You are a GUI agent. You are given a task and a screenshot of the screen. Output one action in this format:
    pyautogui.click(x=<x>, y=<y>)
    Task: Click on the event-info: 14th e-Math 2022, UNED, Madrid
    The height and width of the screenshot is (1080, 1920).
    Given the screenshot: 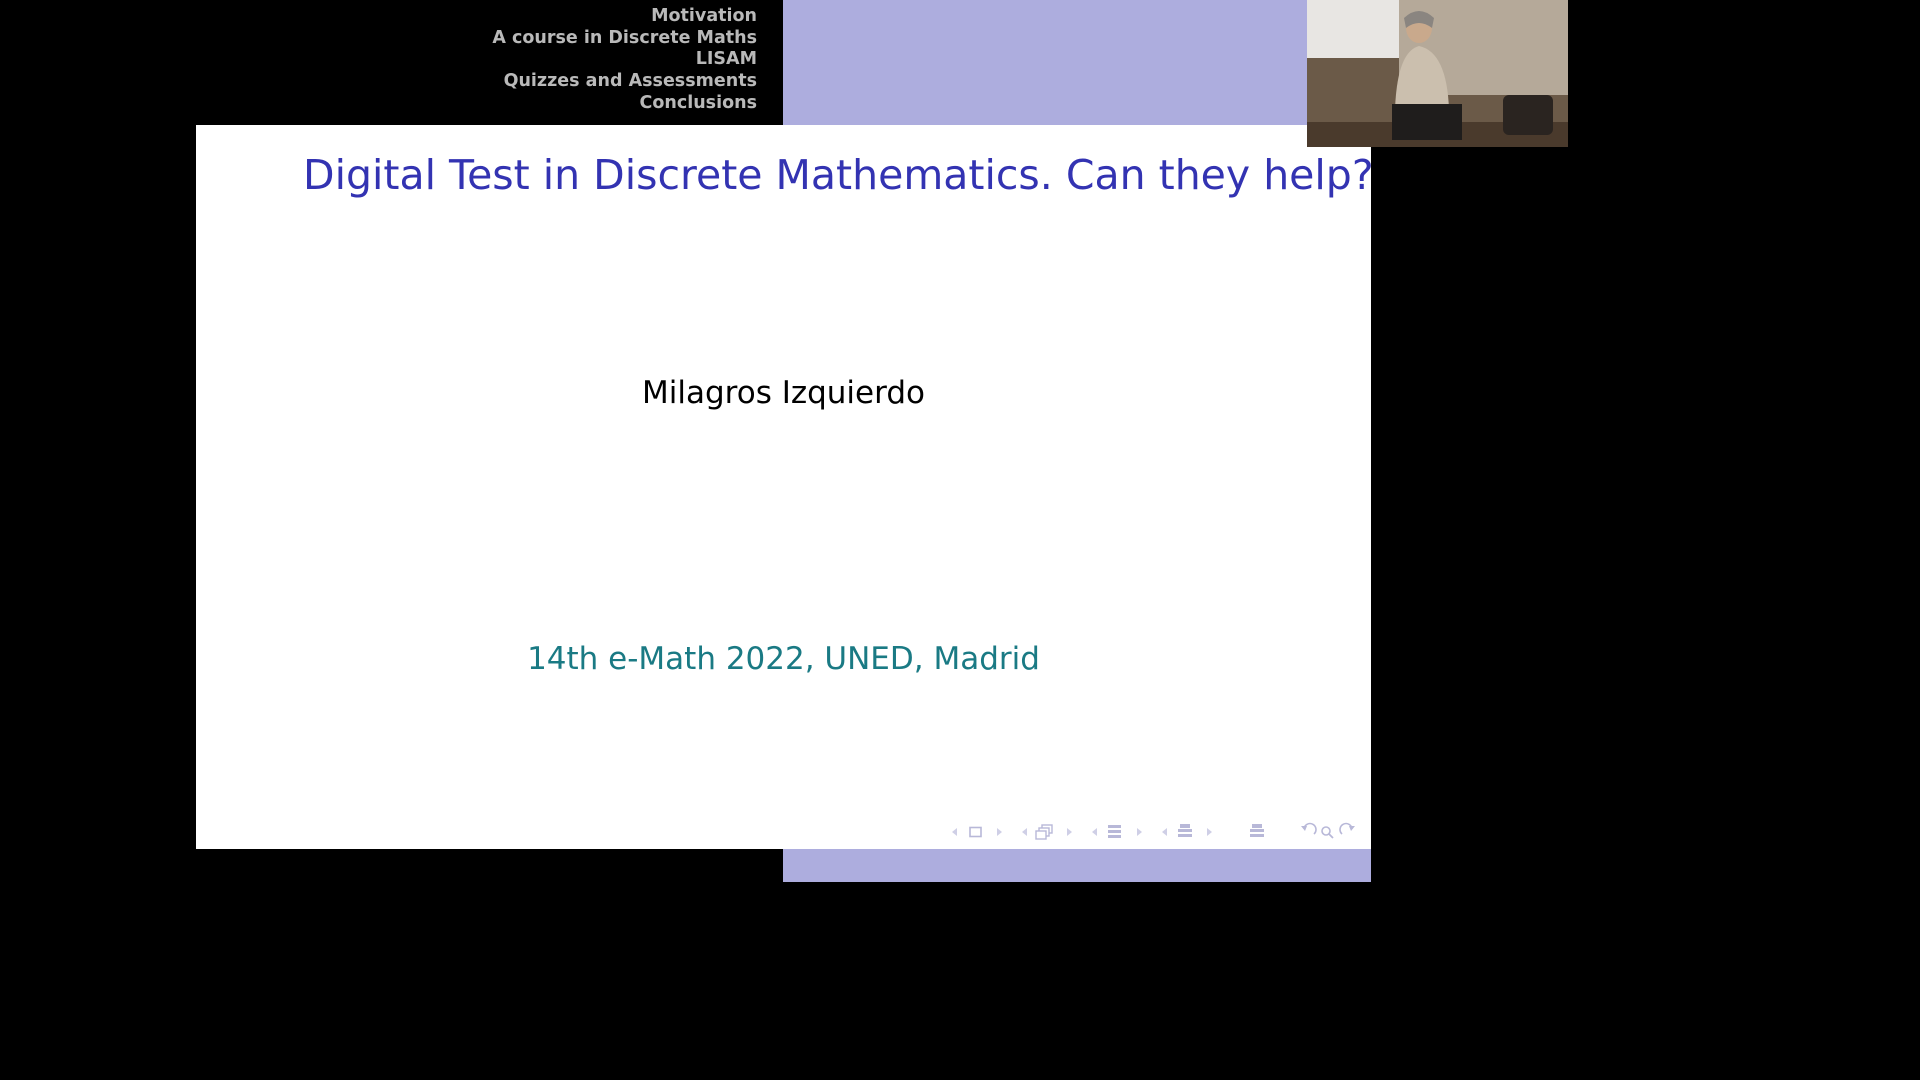 What is the action you would take?
    pyautogui.click(x=783, y=659)
    